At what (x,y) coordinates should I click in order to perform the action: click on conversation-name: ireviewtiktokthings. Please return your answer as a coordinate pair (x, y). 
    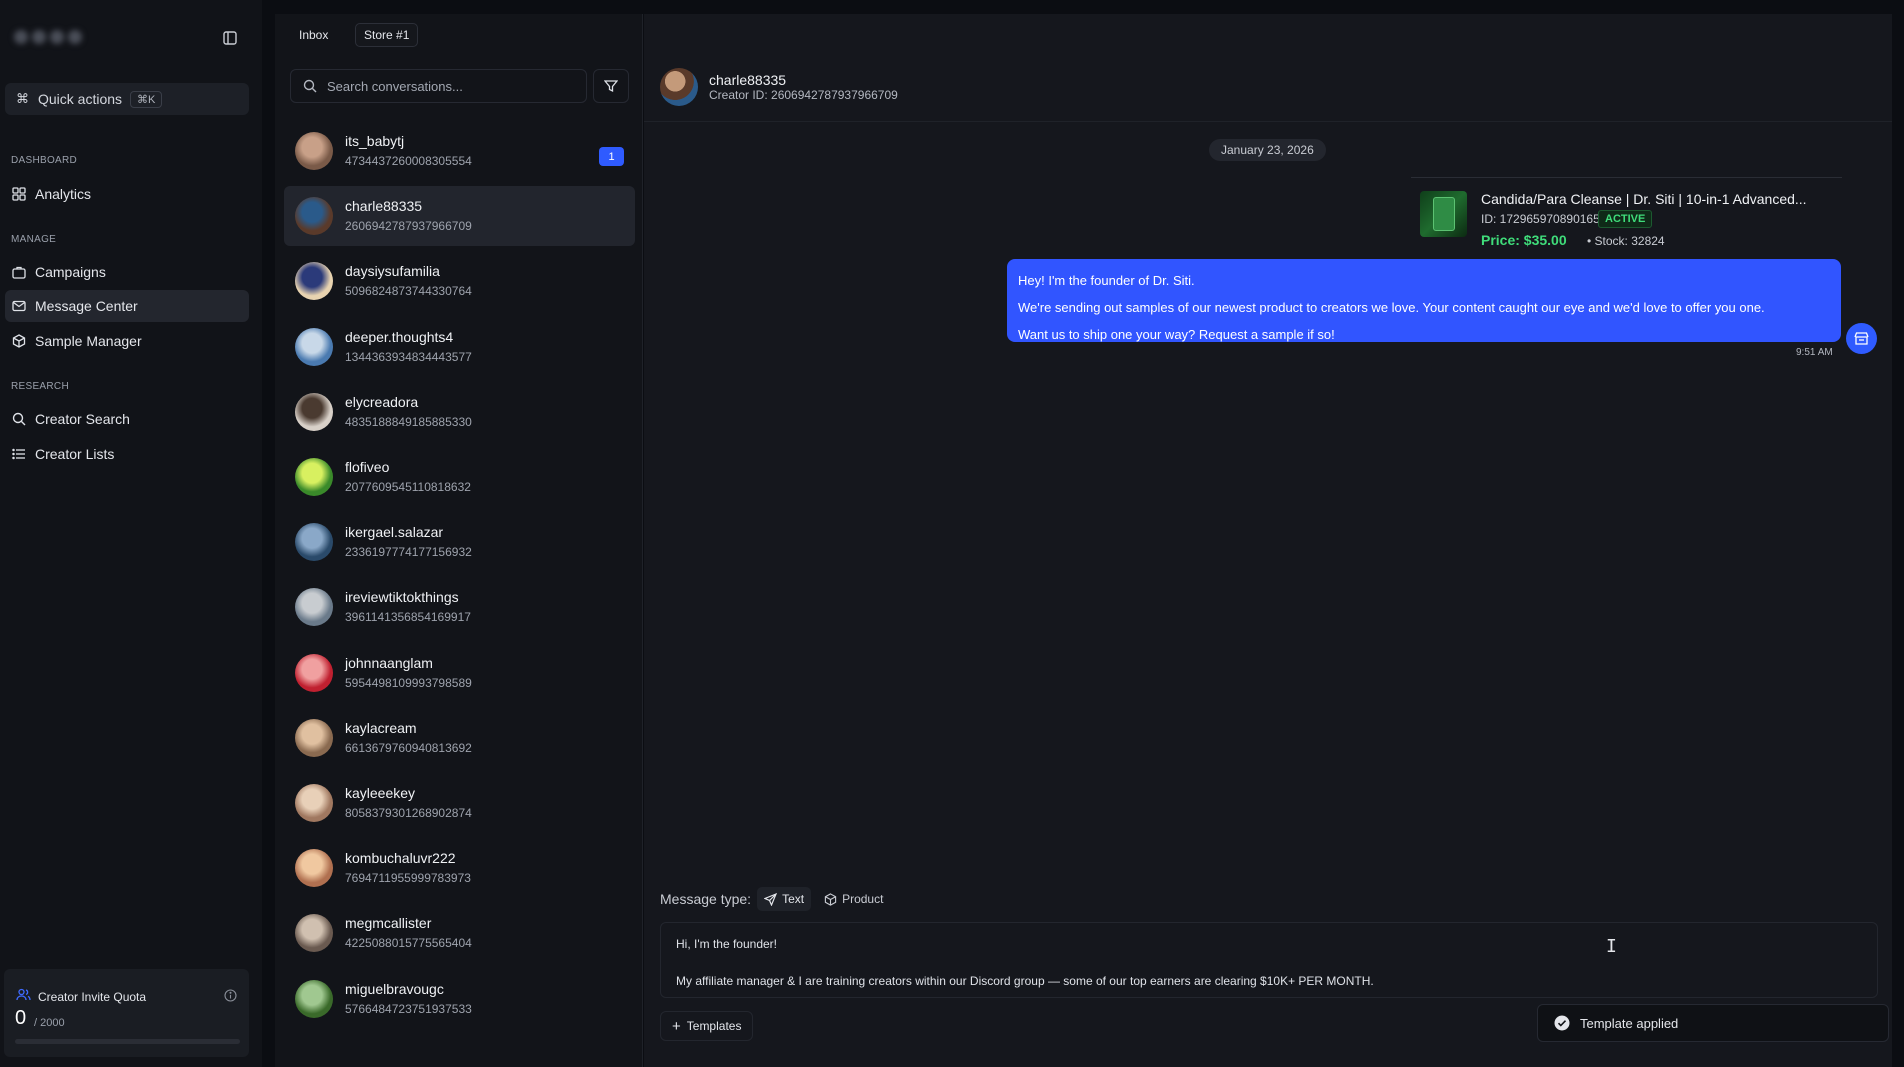
    Looking at the image, I should click on (402, 597).